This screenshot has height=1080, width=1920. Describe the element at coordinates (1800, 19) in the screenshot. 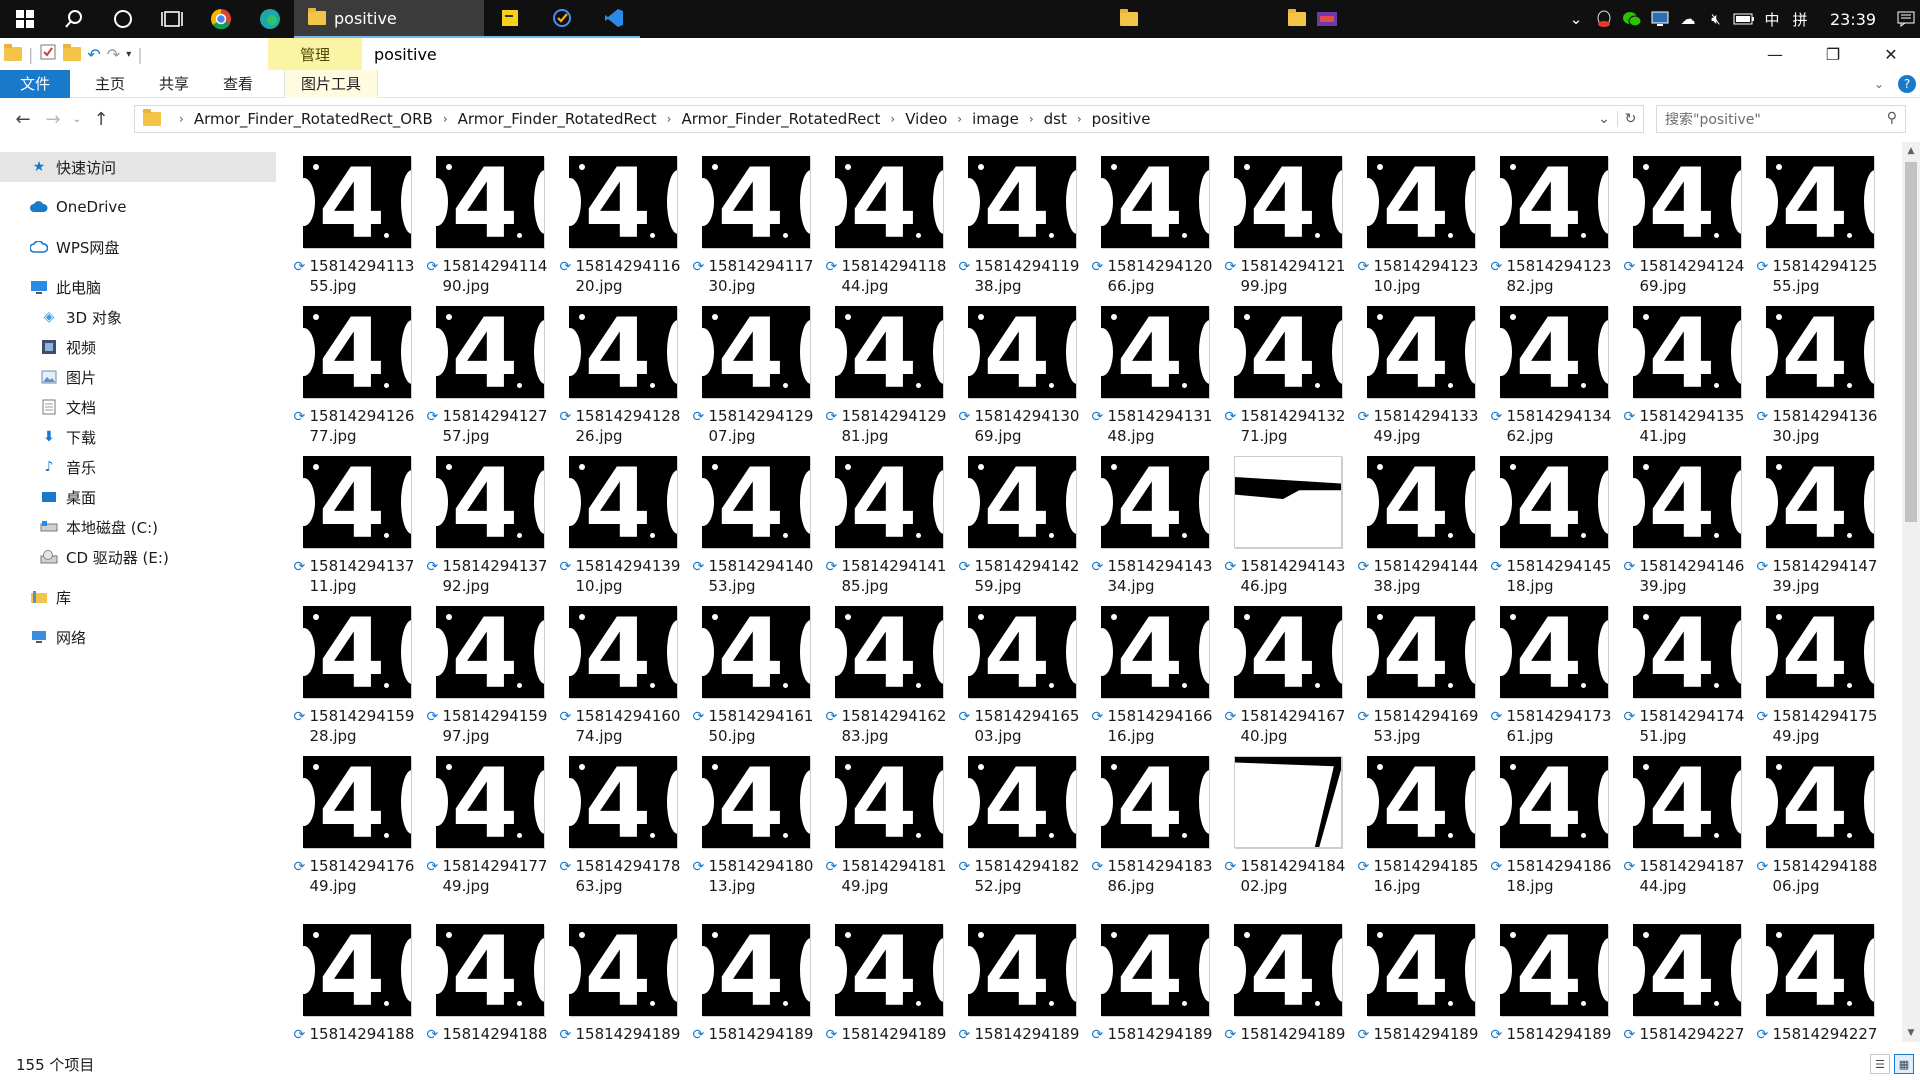

I see `keyboard-layout: 拼` at that location.